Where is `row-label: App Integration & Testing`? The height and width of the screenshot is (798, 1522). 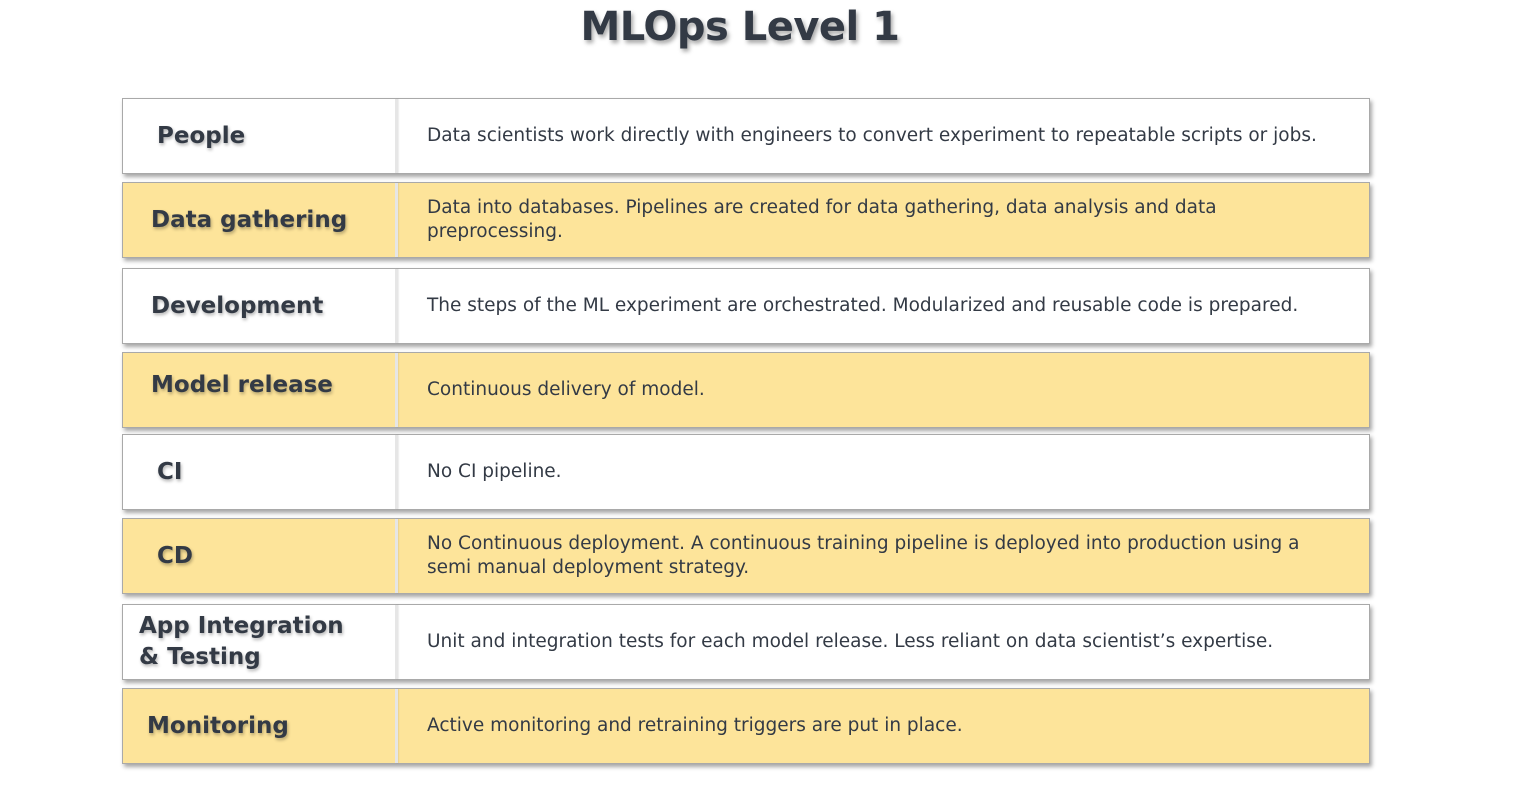
row-label: App Integration & Testing is located at coordinates (241, 641).